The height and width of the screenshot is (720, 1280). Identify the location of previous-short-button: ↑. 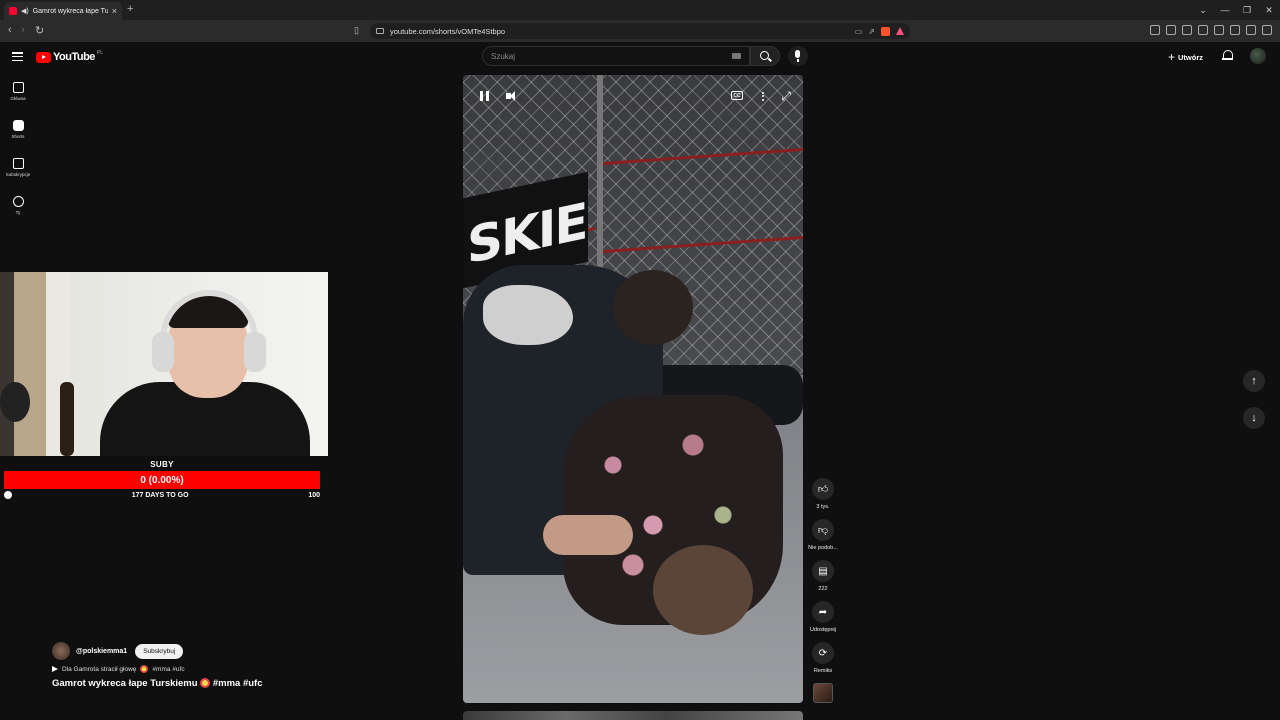
(1254, 381).